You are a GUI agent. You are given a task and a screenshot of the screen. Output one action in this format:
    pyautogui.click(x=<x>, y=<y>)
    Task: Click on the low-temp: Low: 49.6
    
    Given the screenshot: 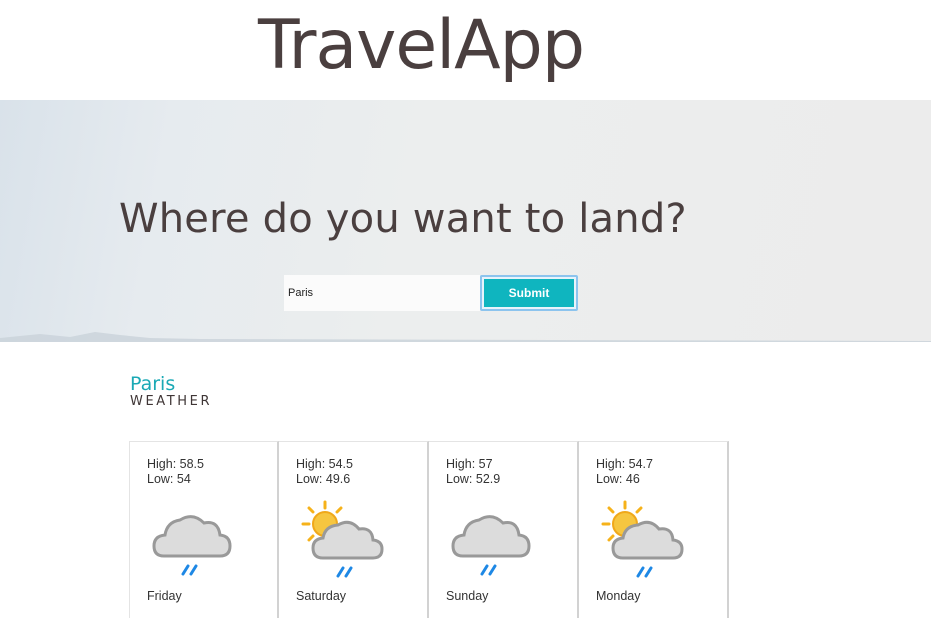 What is the action you would take?
    pyautogui.click(x=323, y=479)
    